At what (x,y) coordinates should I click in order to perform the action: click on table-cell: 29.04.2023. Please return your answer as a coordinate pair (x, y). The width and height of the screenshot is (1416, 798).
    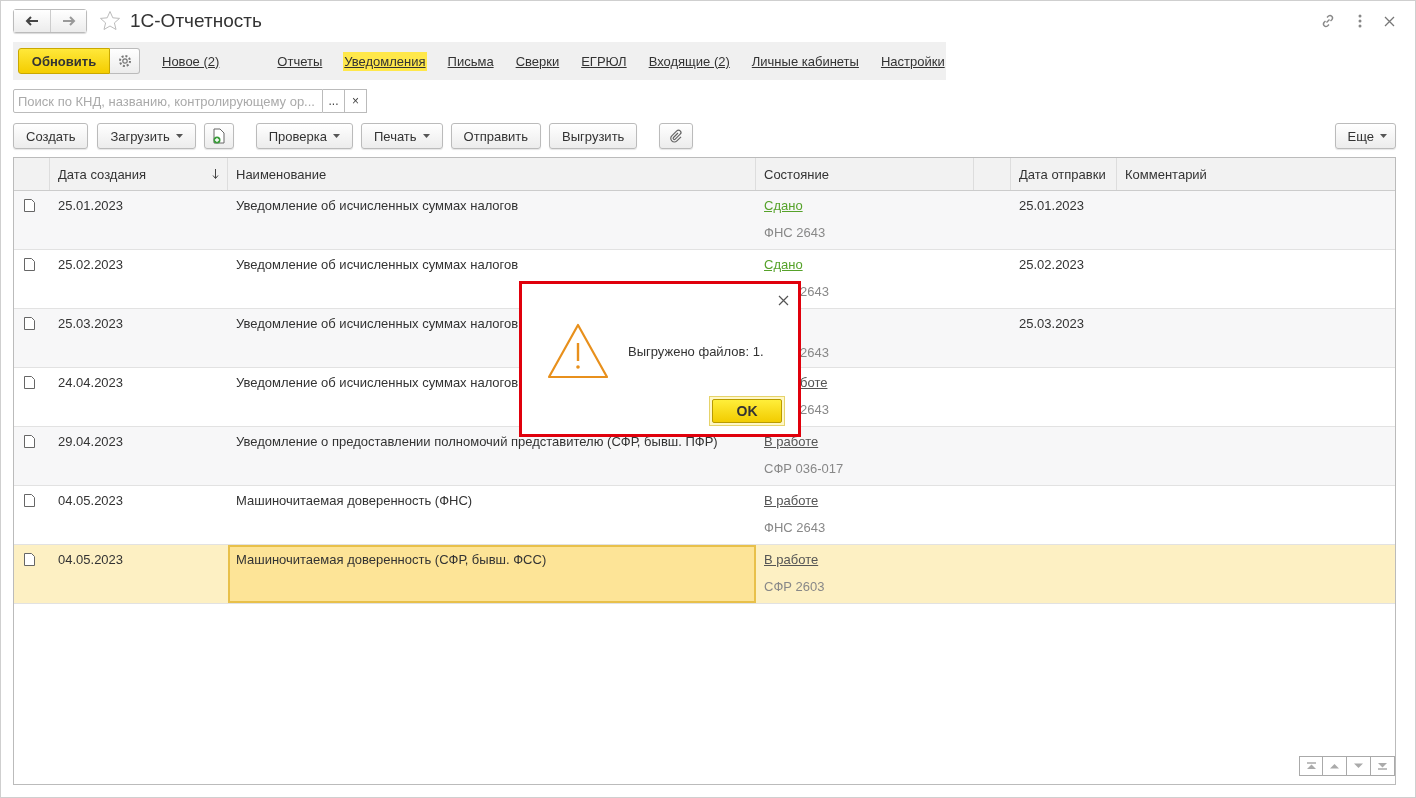
    Looking at the image, I should click on (91, 441).